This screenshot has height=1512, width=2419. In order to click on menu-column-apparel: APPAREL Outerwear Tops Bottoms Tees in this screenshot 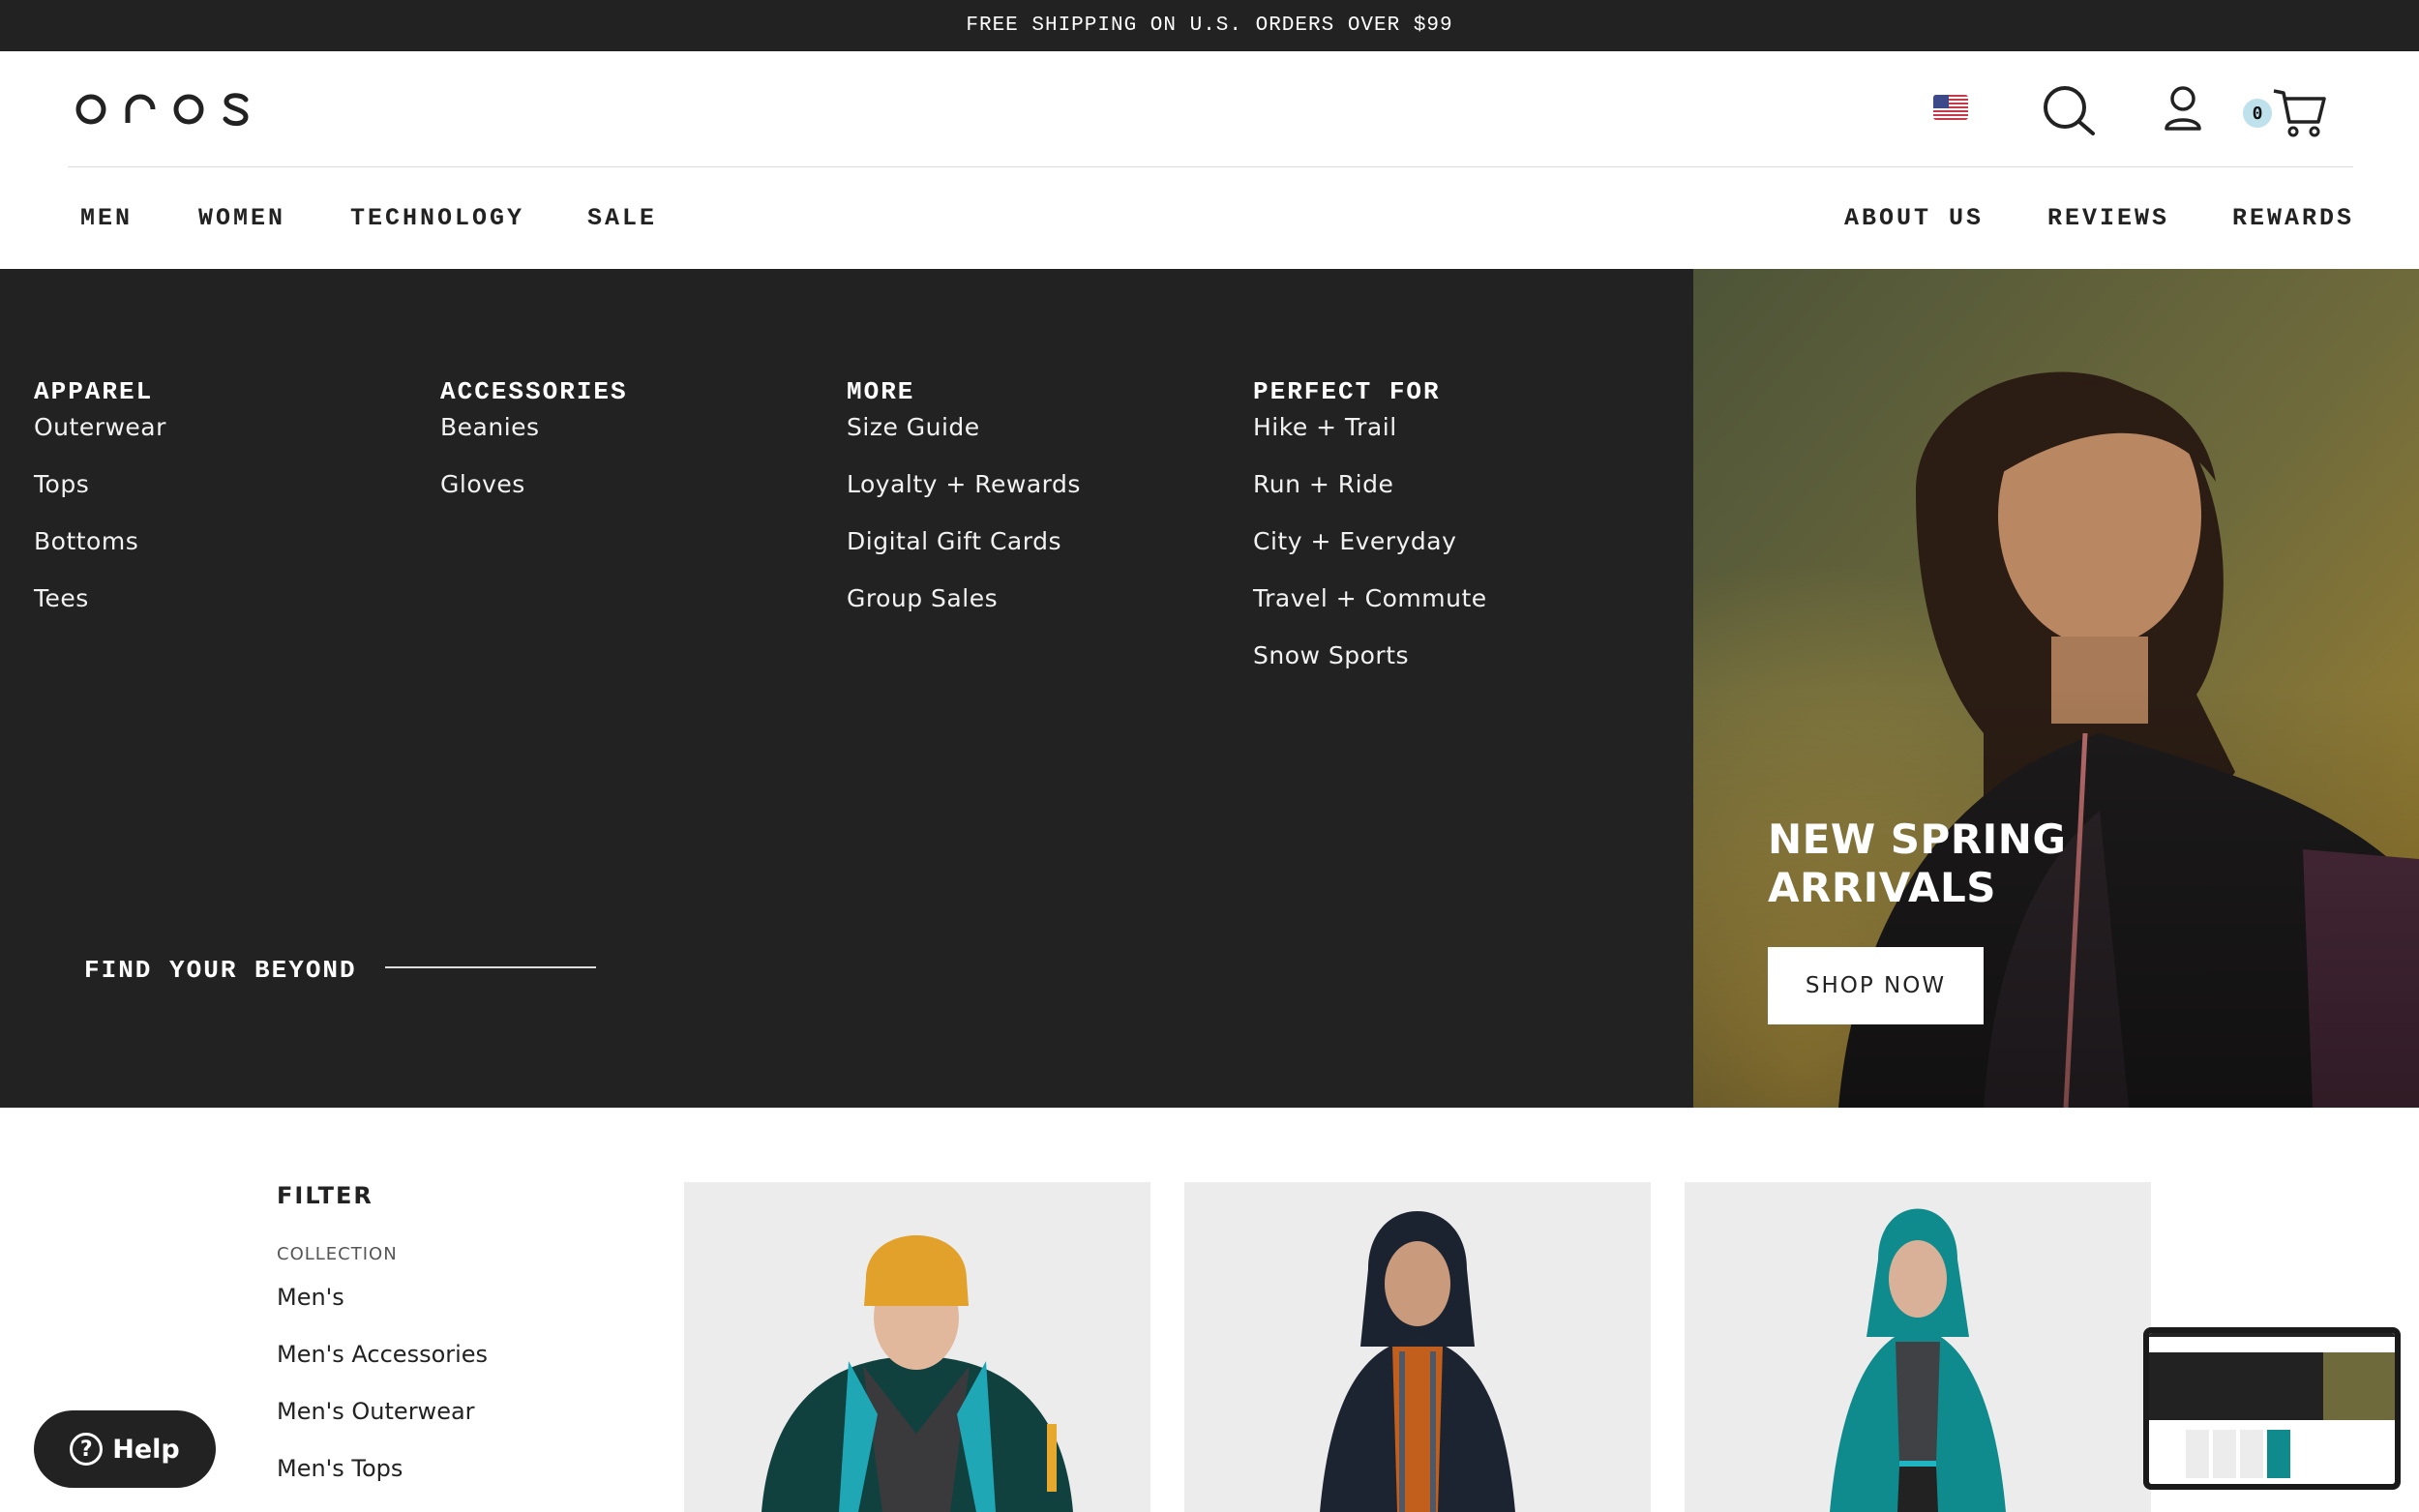, I will do `click(100, 506)`.